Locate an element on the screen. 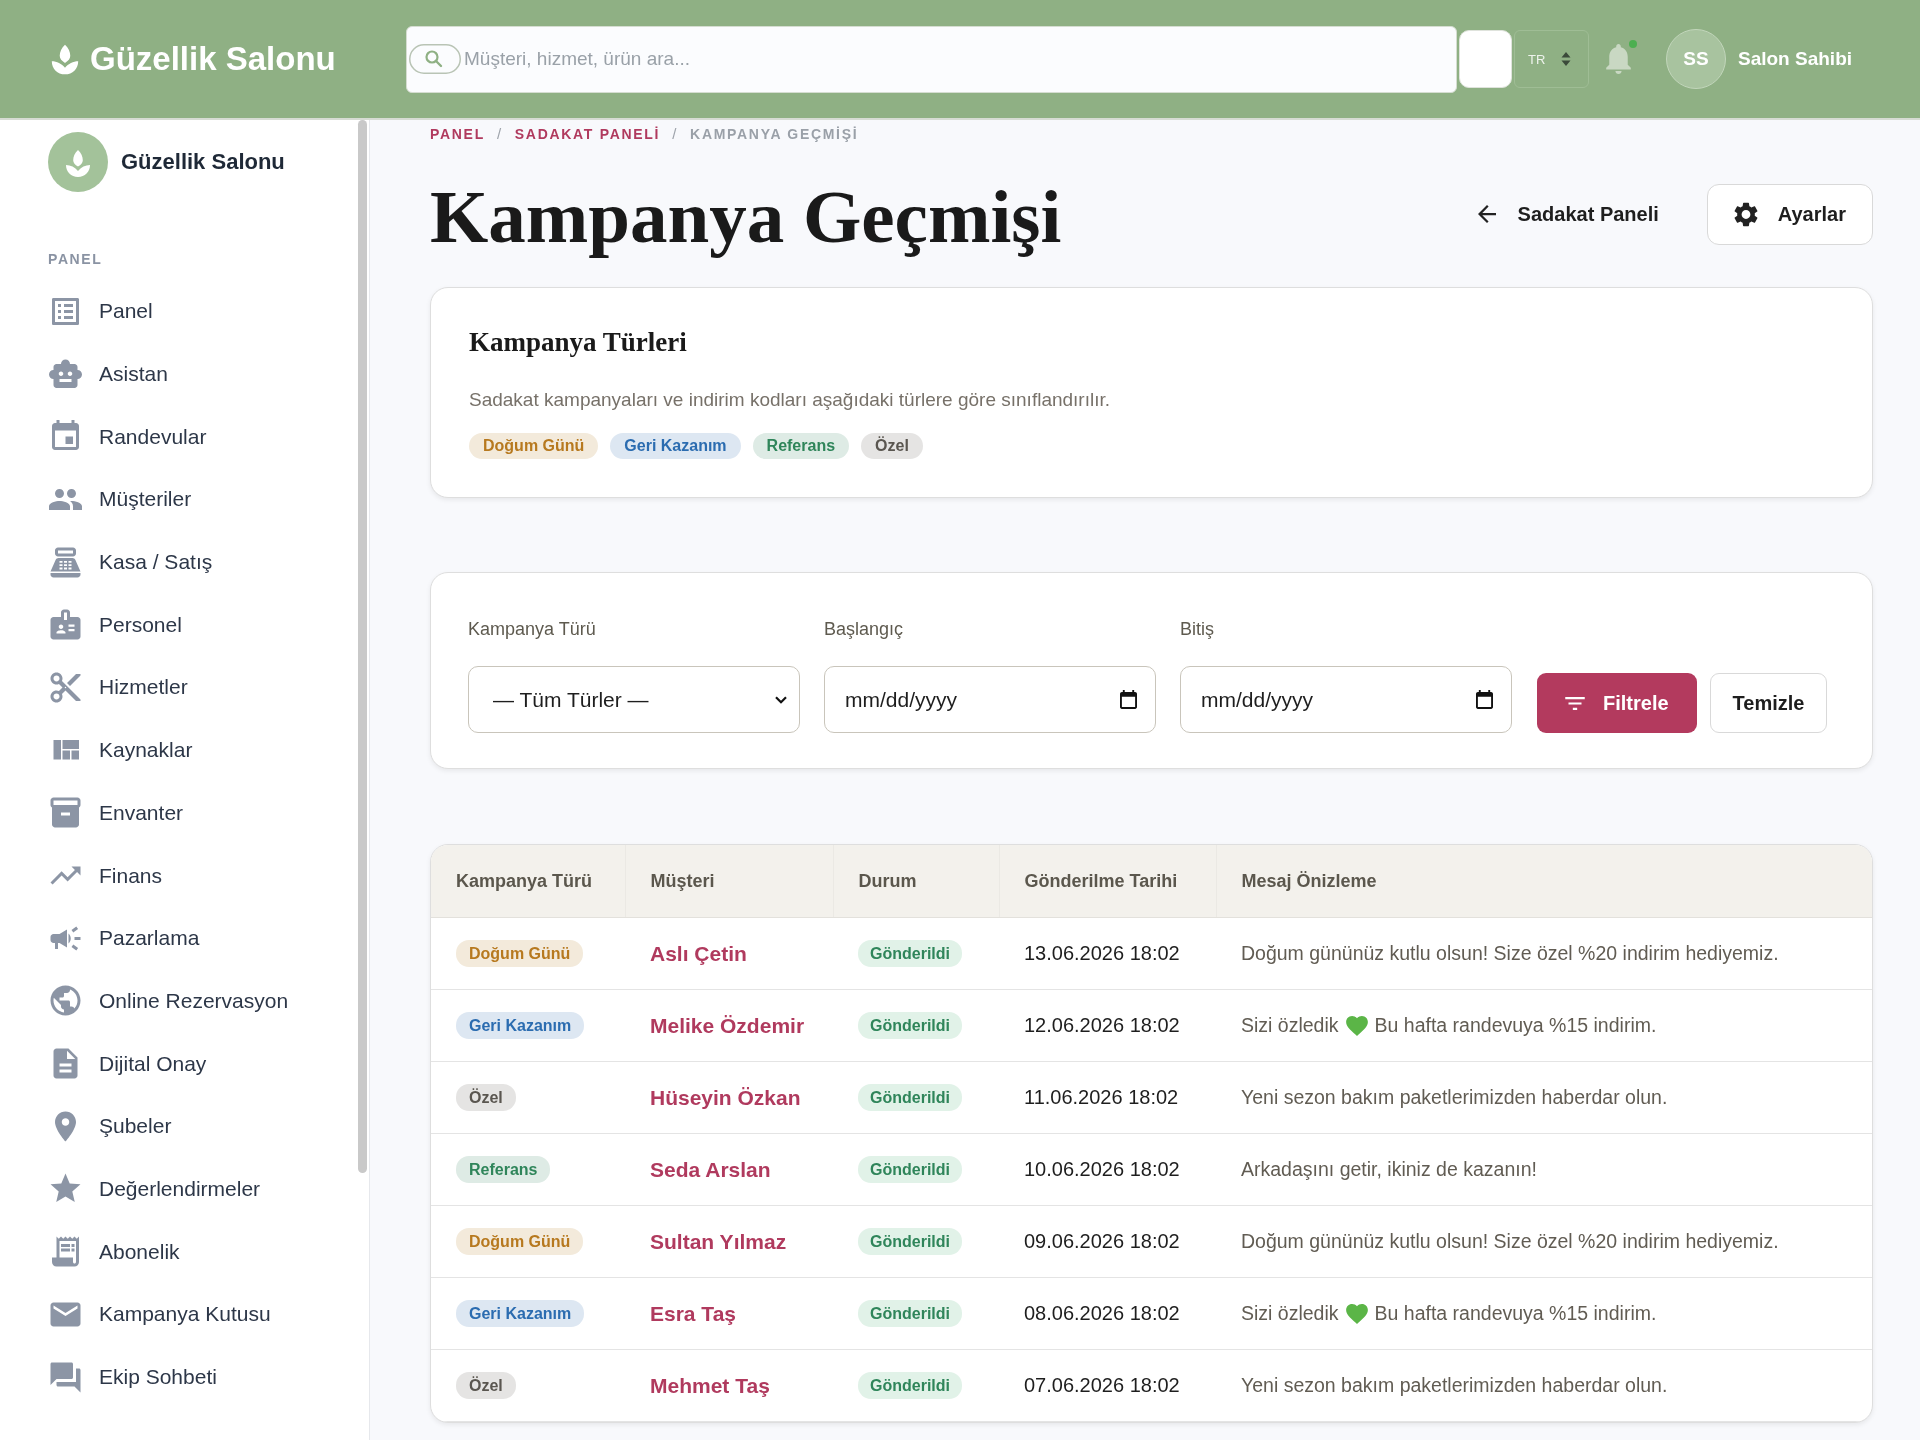 The width and height of the screenshot is (1920, 1440). blank-square-button is located at coordinates (1485, 59).